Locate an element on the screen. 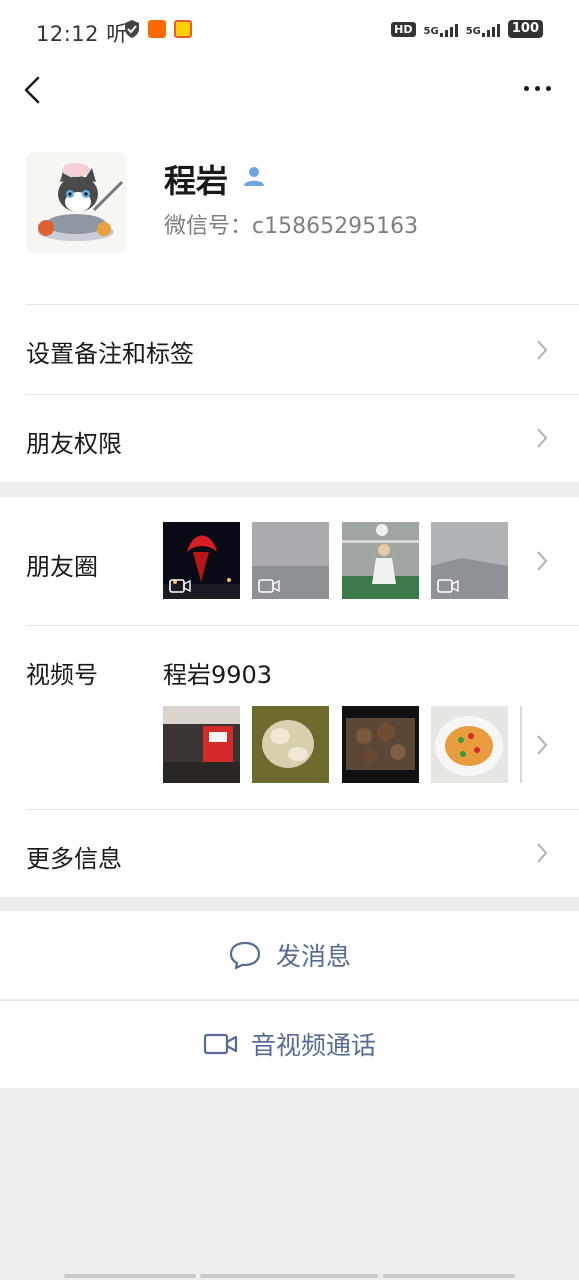  friend-permissions-label: 朋友权限 is located at coordinates (74, 444).